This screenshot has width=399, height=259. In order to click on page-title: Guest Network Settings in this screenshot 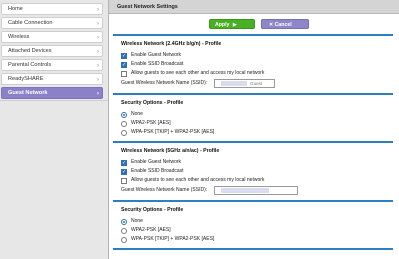, I will do `click(254, 7)`.